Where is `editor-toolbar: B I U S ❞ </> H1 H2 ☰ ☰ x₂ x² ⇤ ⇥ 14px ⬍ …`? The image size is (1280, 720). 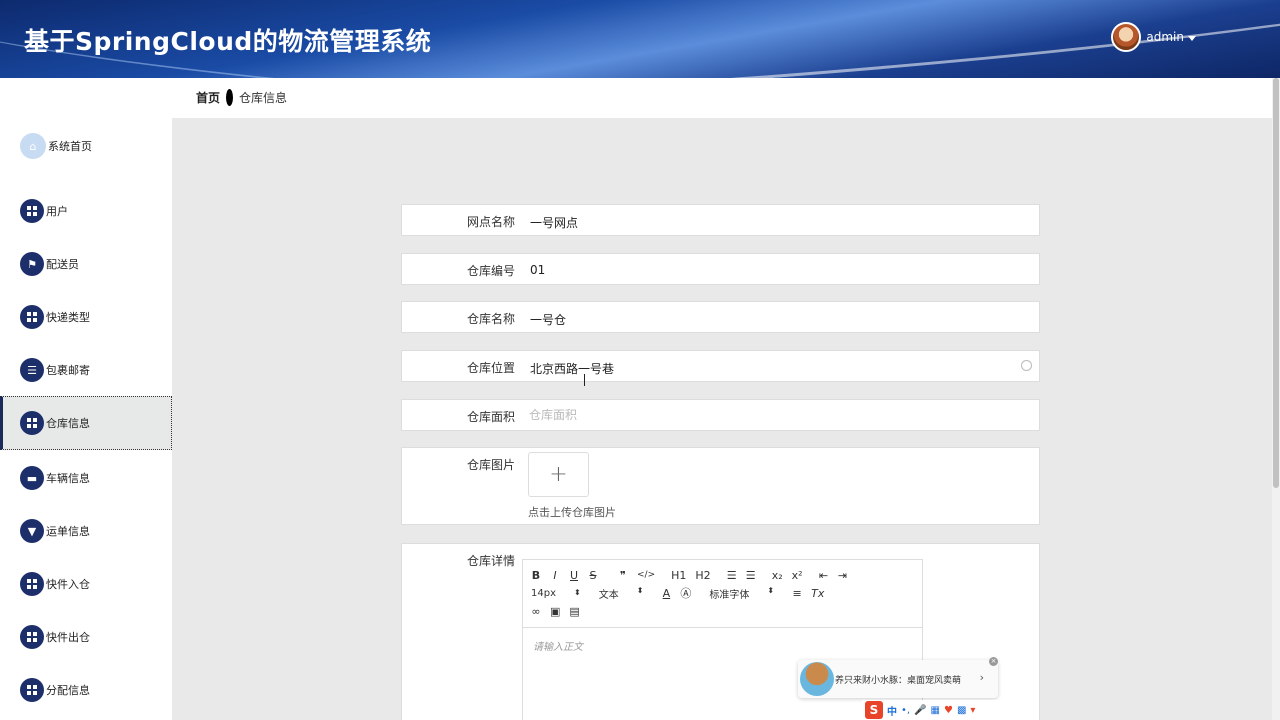
editor-toolbar: B I U S ❞ </> H1 H2 ☰ ☰ x₂ x² ⇤ ⇥ 14px ⬍ … is located at coordinates (722, 594).